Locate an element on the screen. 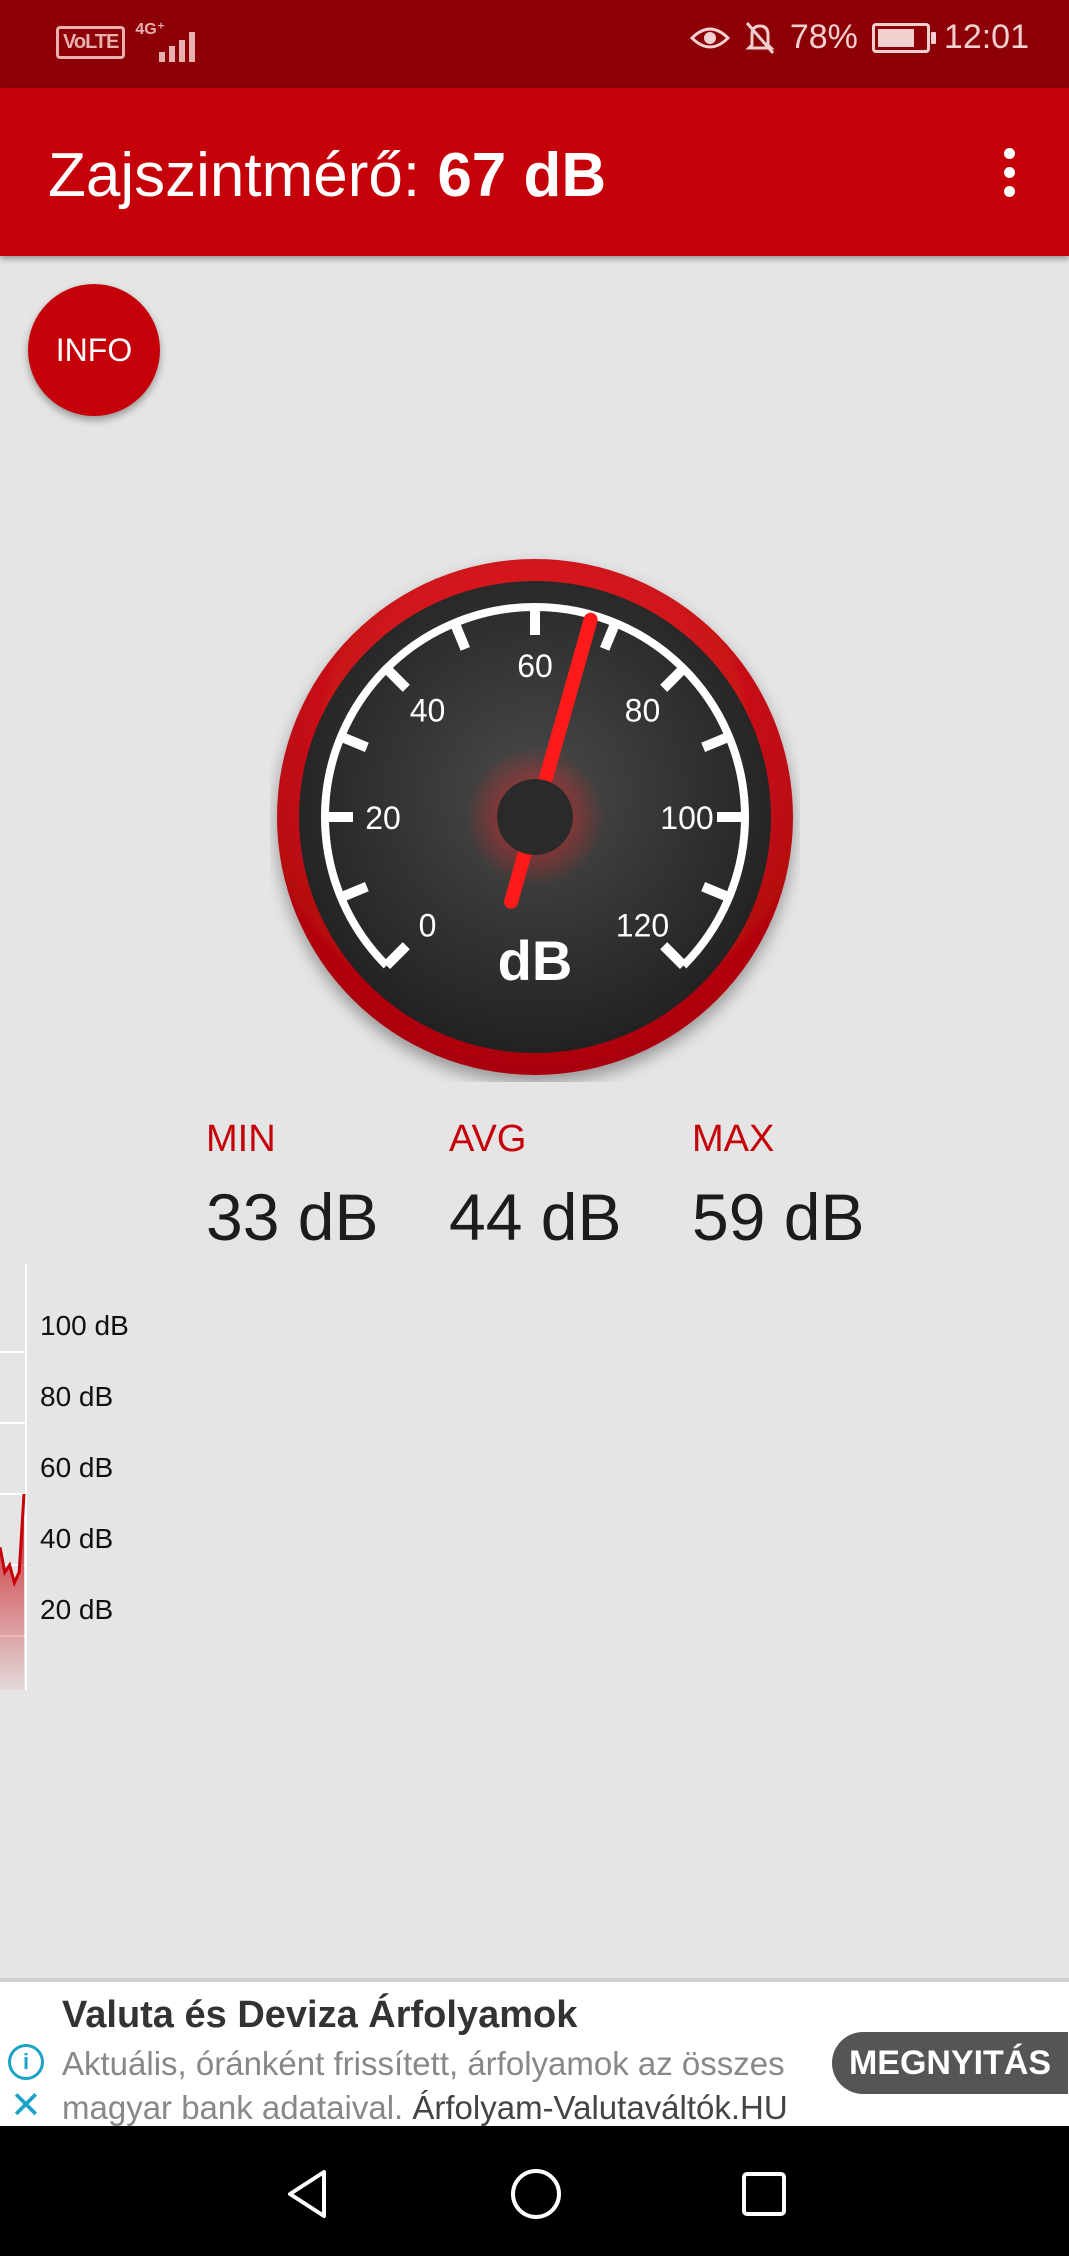 The width and height of the screenshot is (1069, 2256). history-graph: 100 dB 80 dB 60 dB 40 dB 20 dB is located at coordinates (100, 1475).